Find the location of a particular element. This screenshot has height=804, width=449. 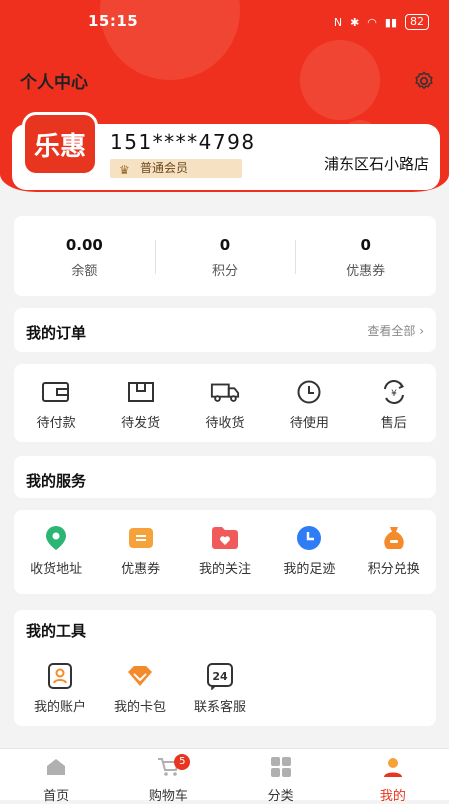

service-address: 收货地址 is located at coordinates (56, 550).